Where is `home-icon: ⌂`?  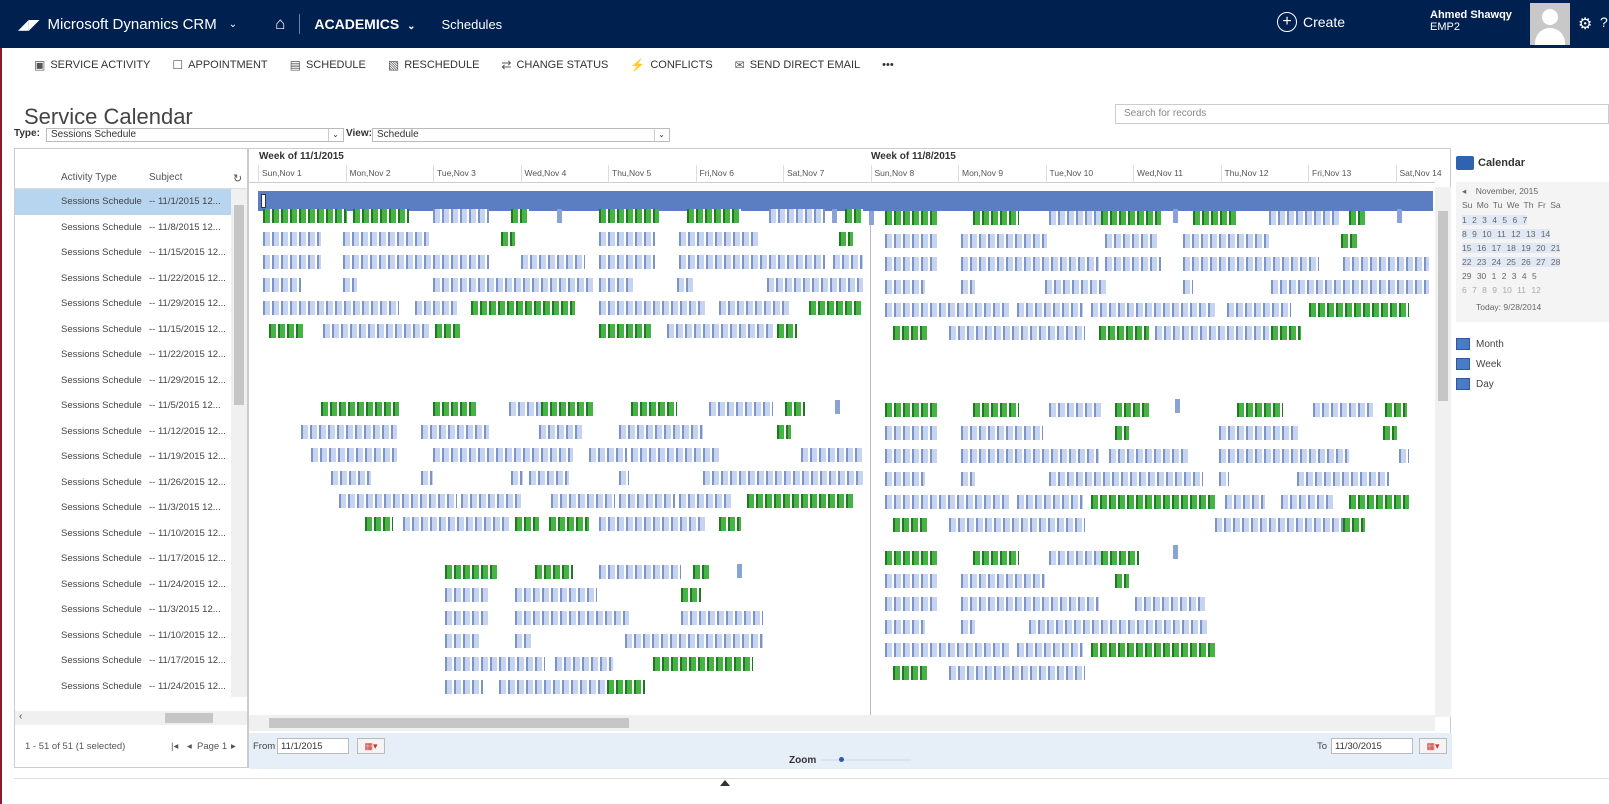 home-icon: ⌂ is located at coordinates (280, 24).